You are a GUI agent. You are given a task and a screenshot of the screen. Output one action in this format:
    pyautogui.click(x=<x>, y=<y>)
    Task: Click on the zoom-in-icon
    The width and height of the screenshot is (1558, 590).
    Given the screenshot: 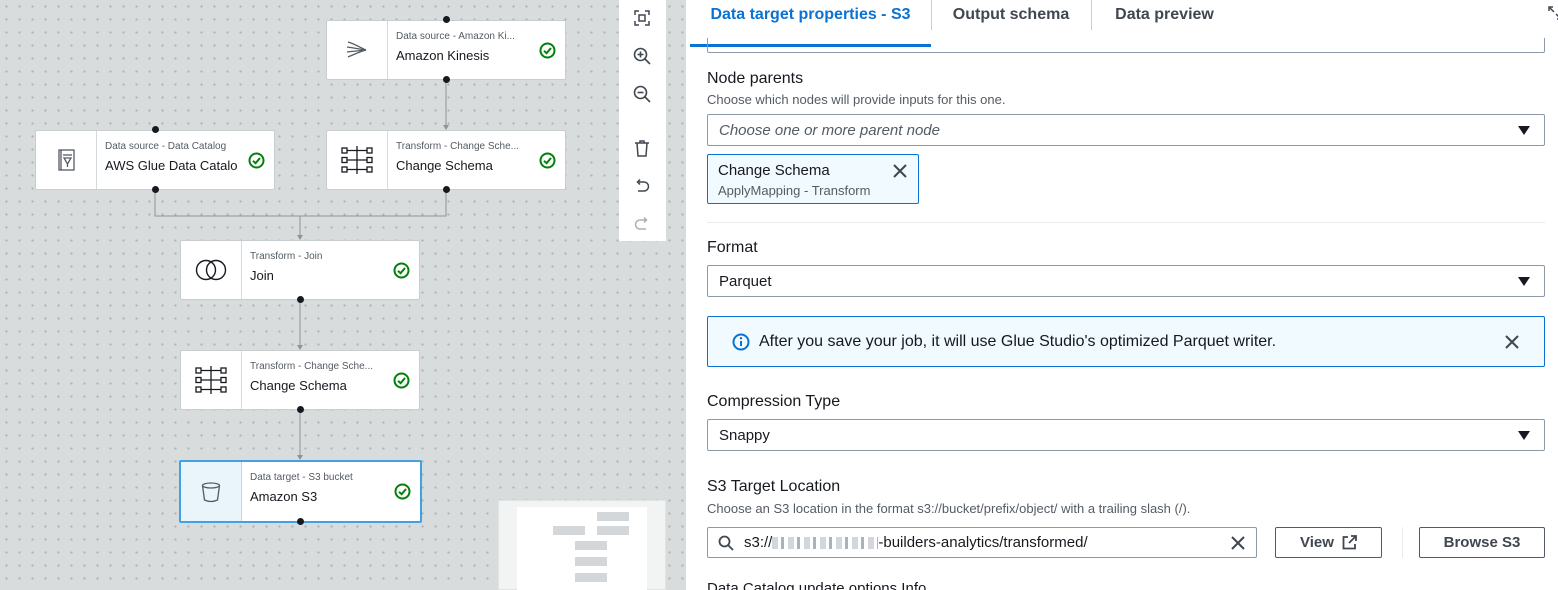 What is the action you would take?
    pyautogui.click(x=642, y=56)
    